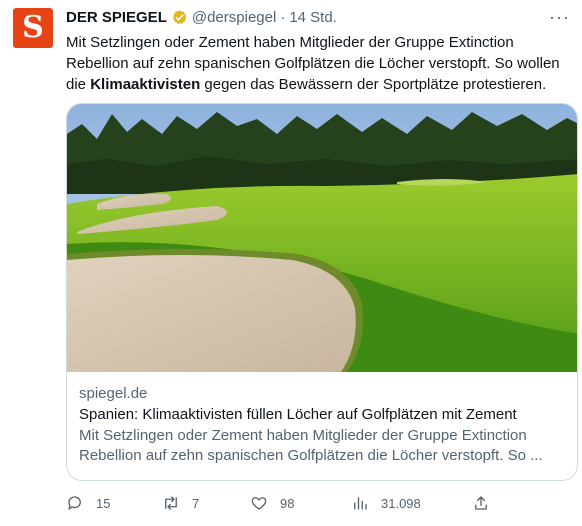 The image size is (582, 526). I want to click on share-button, so click(487, 503).